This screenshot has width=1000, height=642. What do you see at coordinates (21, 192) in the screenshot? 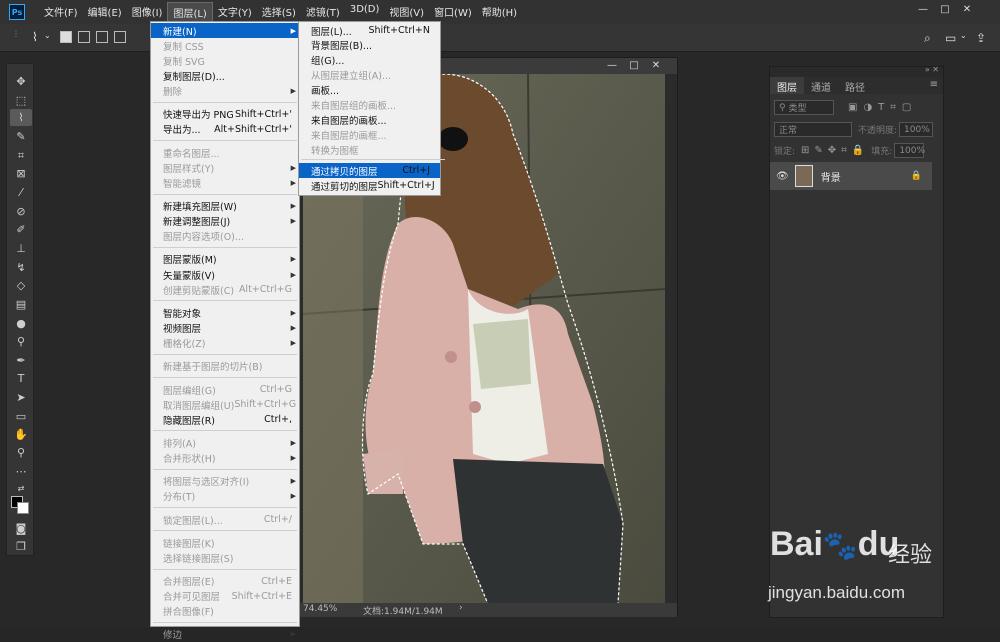
I see `eyedropper-tool-icon: ⁄` at bounding box center [21, 192].